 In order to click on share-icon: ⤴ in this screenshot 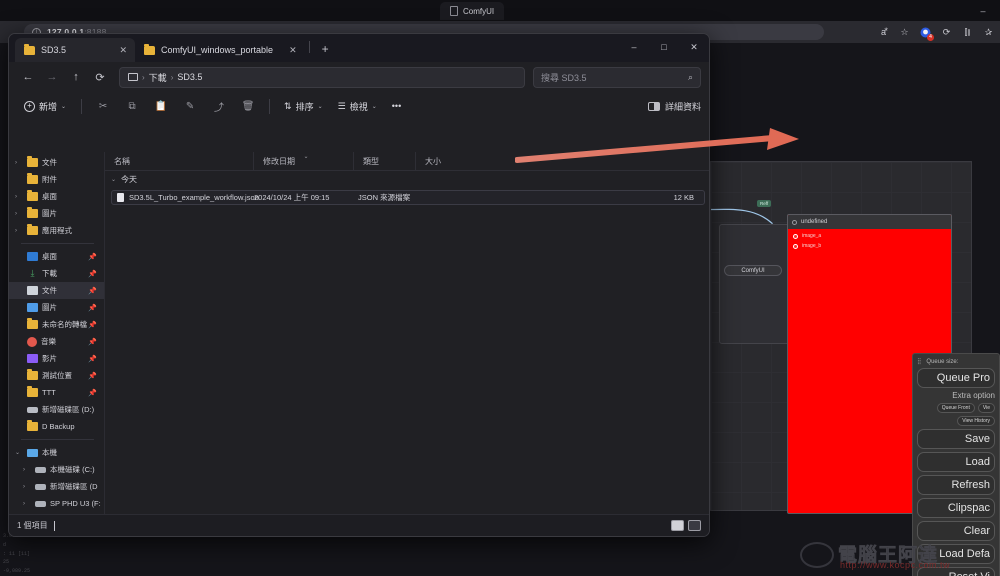, I will do `click(219, 106)`.